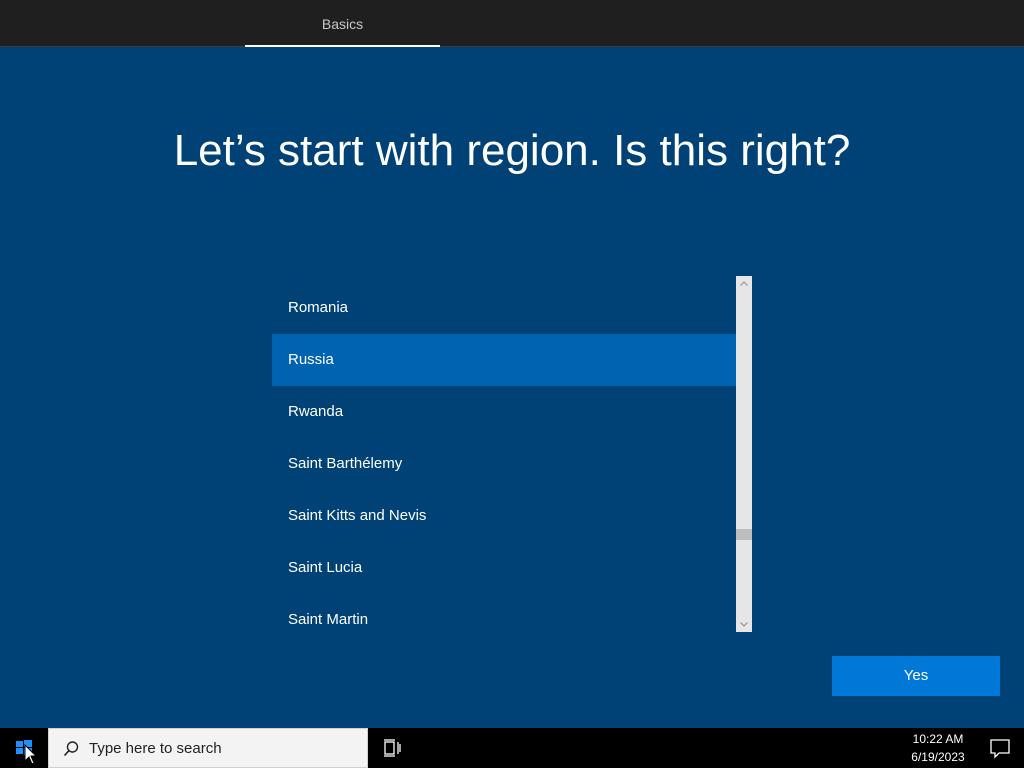  I want to click on page-title: Let’s start with region. Is this right?, so click(512, 150).